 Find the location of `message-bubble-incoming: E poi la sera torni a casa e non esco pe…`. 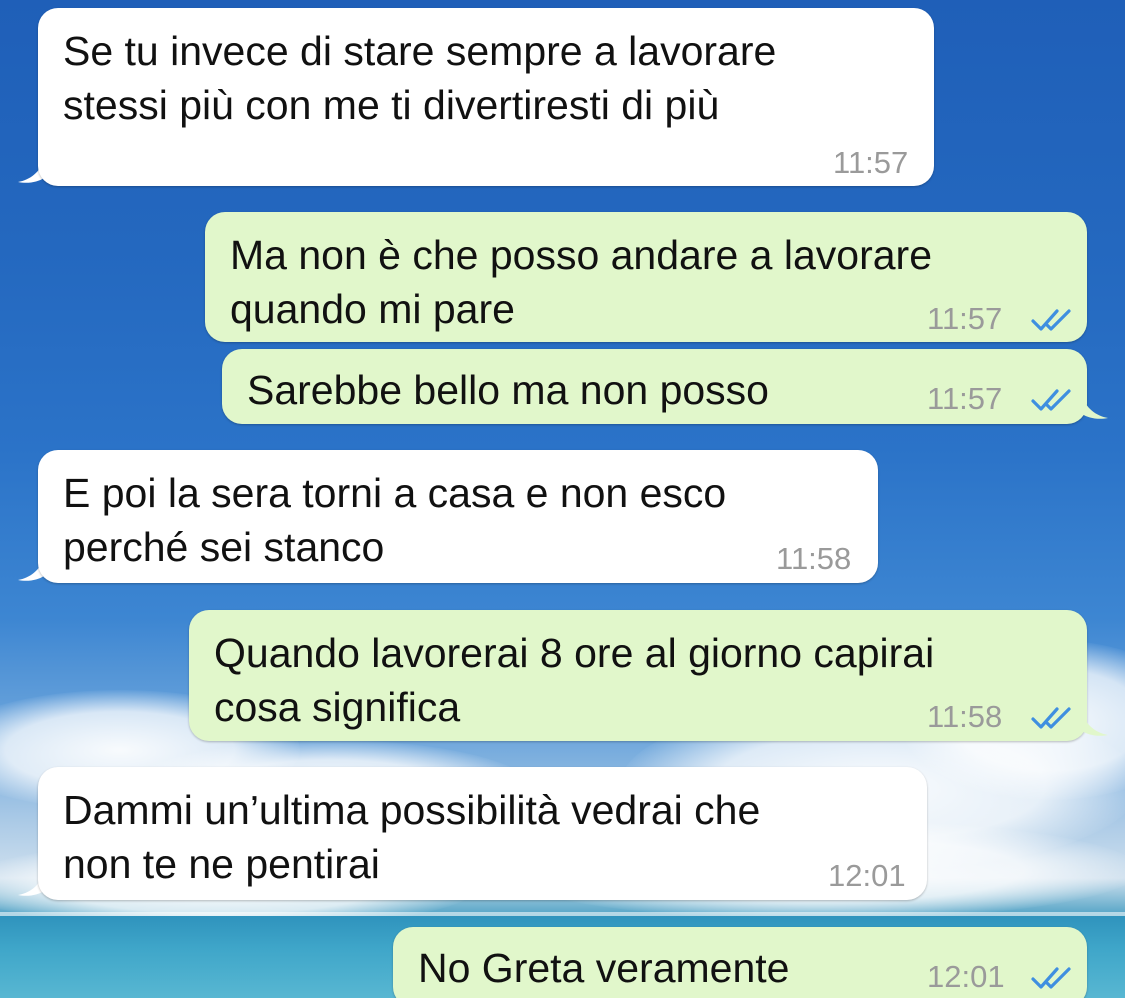

message-bubble-incoming: E poi la sera torni a casa e non esco pe… is located at coordinates (458, 516).